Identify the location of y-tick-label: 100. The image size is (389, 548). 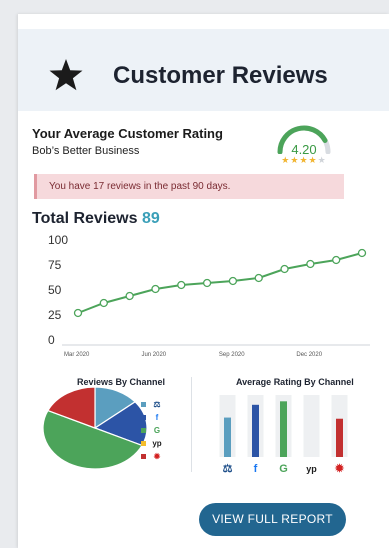
(58, 240).